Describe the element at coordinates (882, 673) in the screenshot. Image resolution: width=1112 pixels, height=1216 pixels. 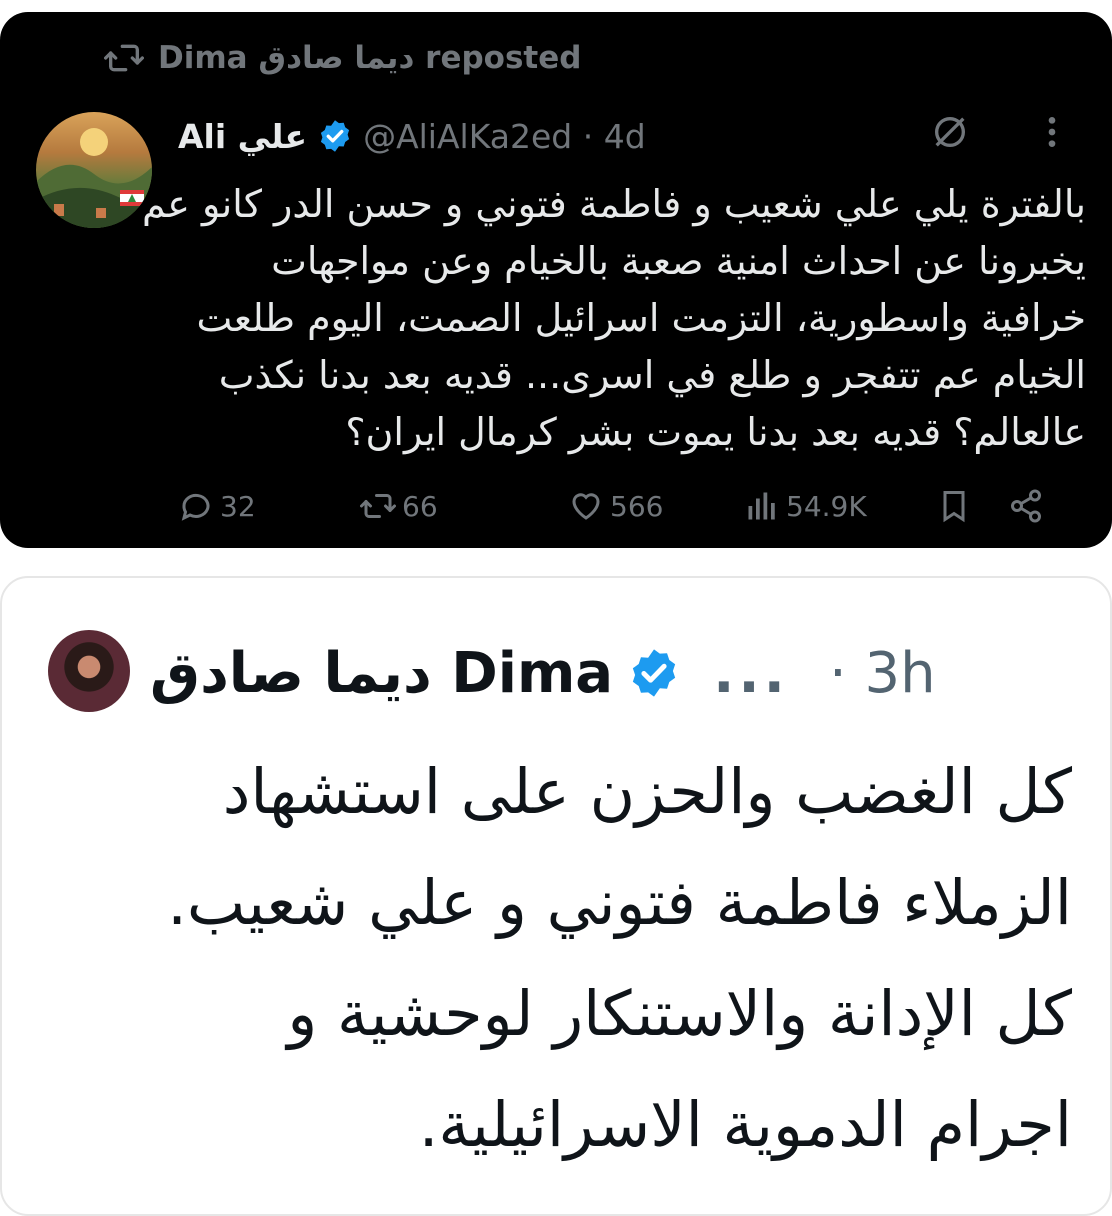
I see `tweet-timestamp: · 3h` at that location.